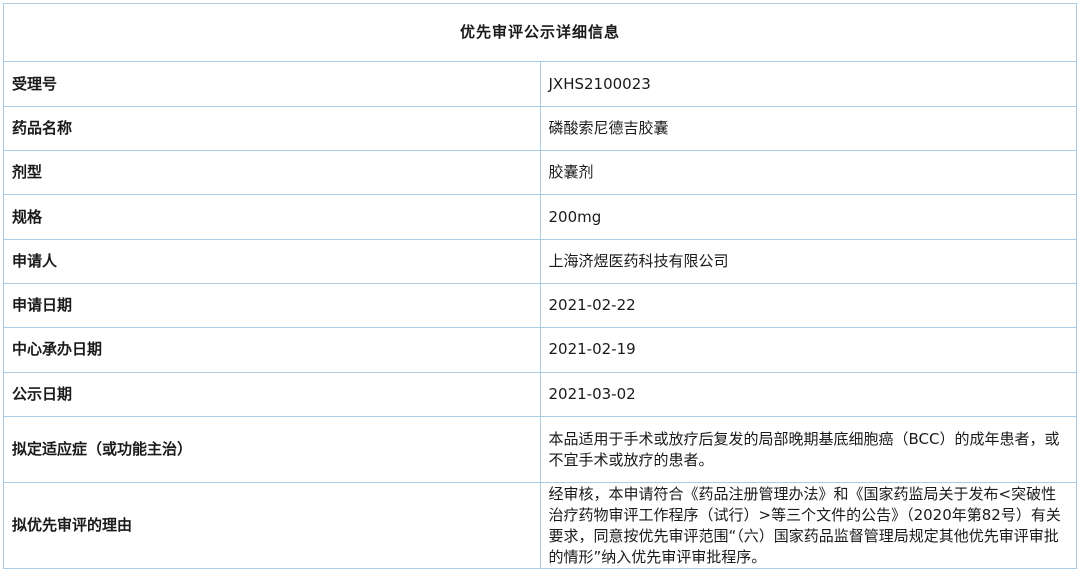 This screenshot has height=572, width=1080. What do you see at coordinates (808, 128) in the screenshot?
I see `row-value-drug-name: 磷酸索尼德吉胶囊` at bounding box center [808, 128].